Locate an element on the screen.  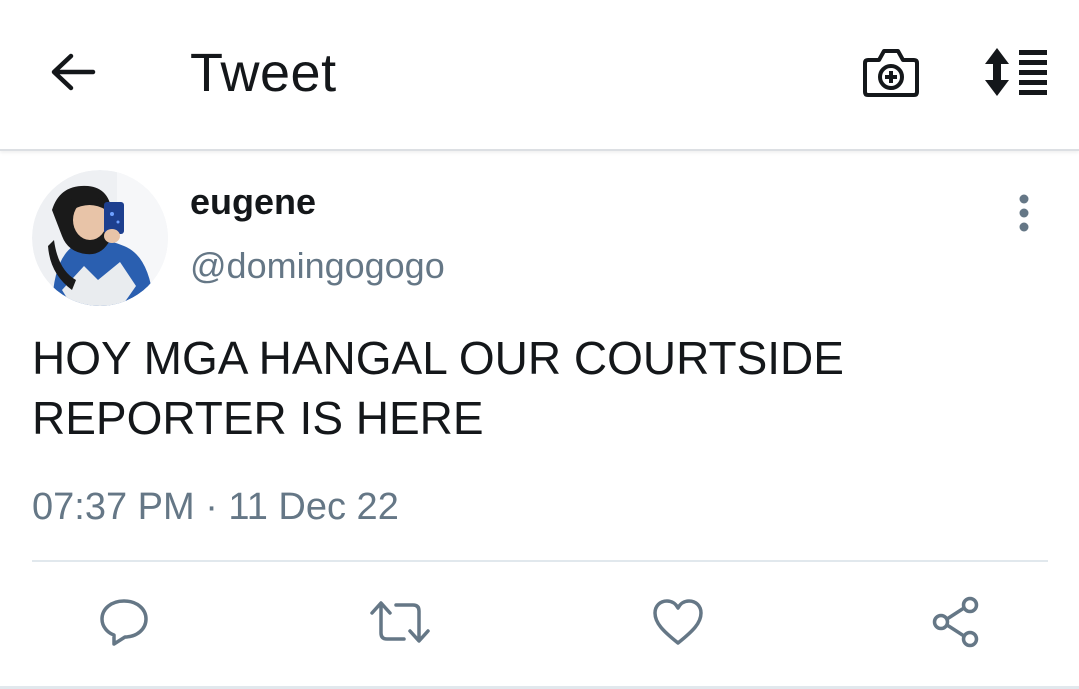
more-options-button is located at coordinates (1024, 215).